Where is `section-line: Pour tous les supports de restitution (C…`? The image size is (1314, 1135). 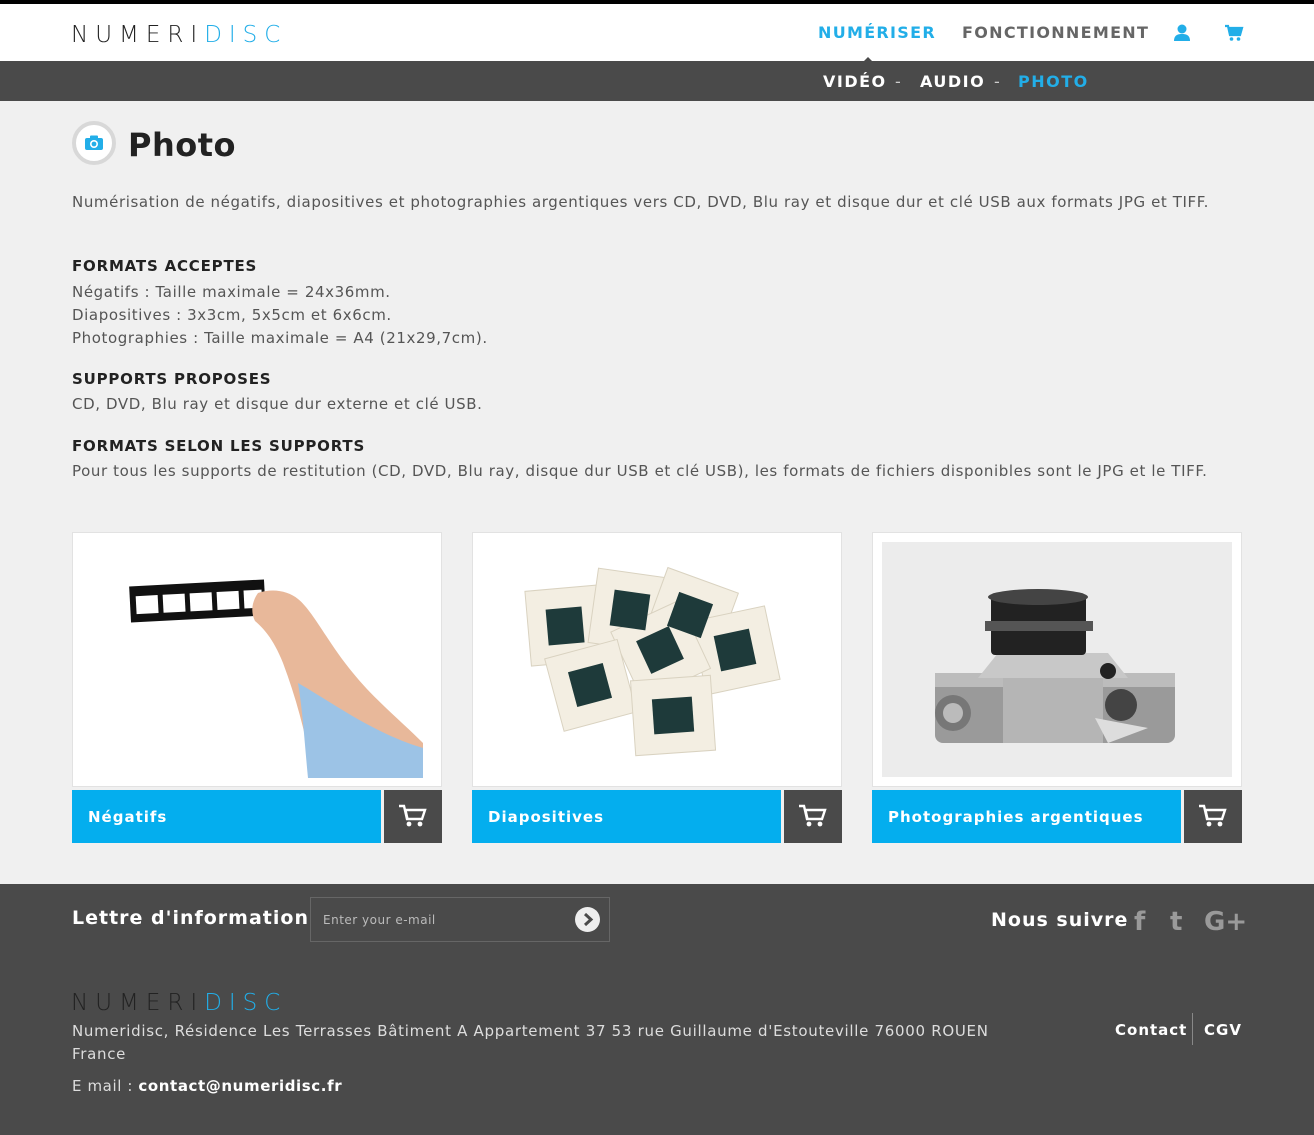
section-line: Pour tous les supports de restitution (C… is located at coordinates (640, 471).